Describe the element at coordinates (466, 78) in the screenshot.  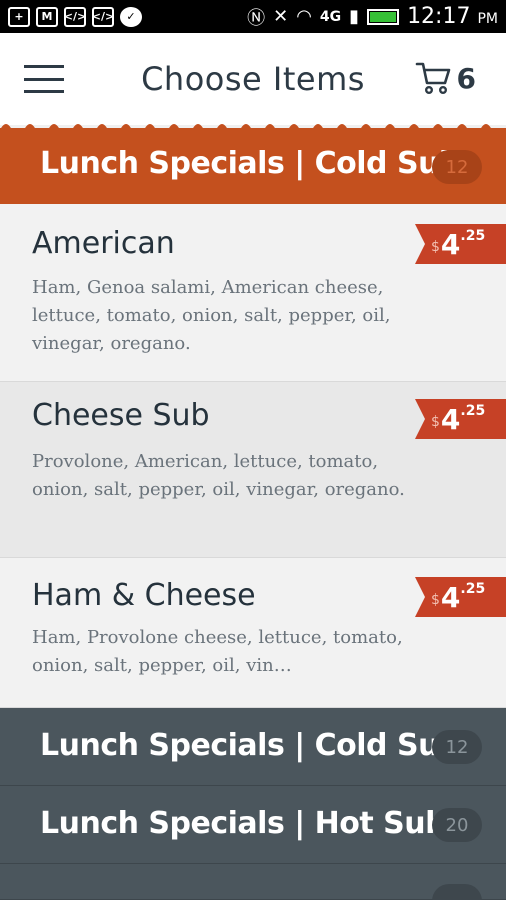
I see `cart-count: 6` at that location.